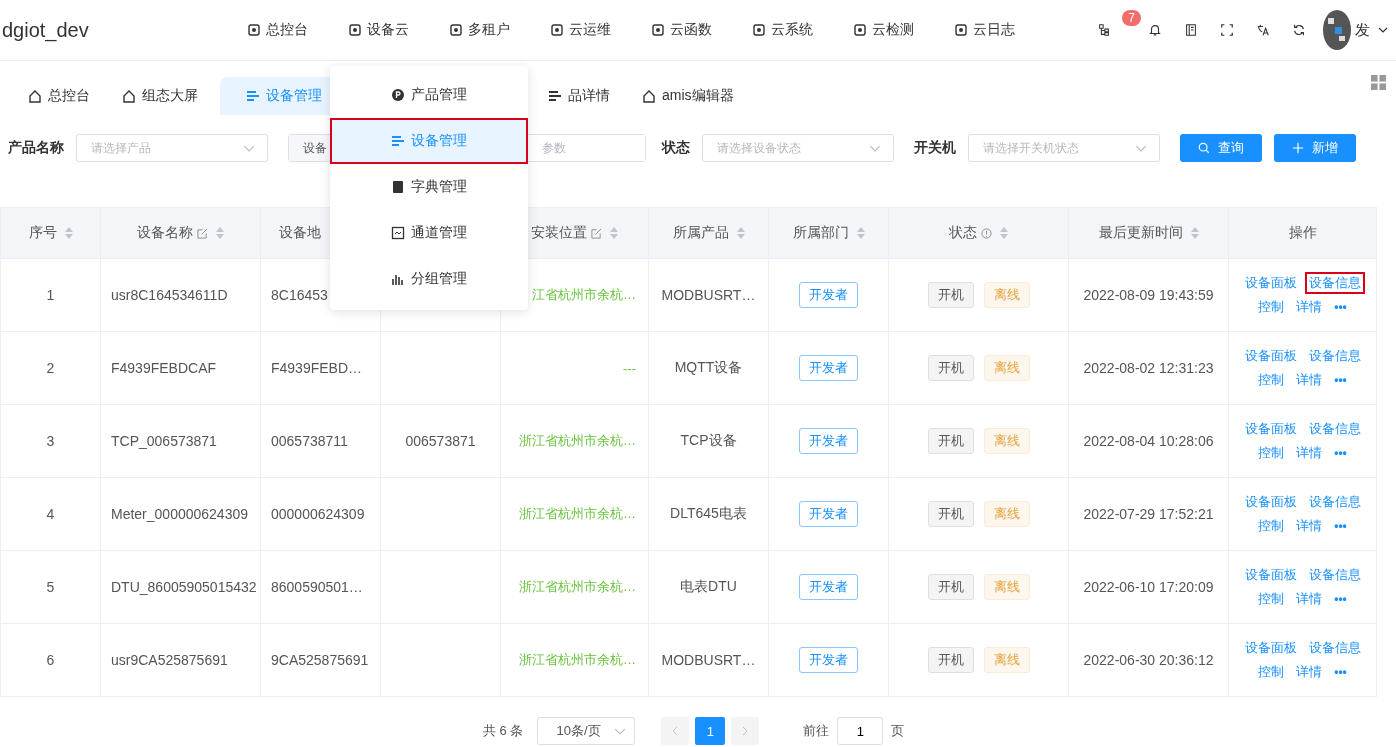  Describe the element at coordinates (1148, 514) in the screenshot. I see `table-cell: 2022-07-29 17:52:21` at that location.